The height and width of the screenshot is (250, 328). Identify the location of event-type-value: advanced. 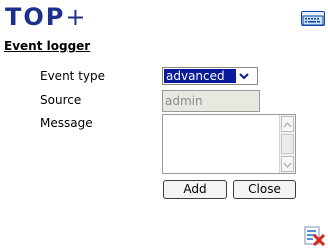
(200, 76).